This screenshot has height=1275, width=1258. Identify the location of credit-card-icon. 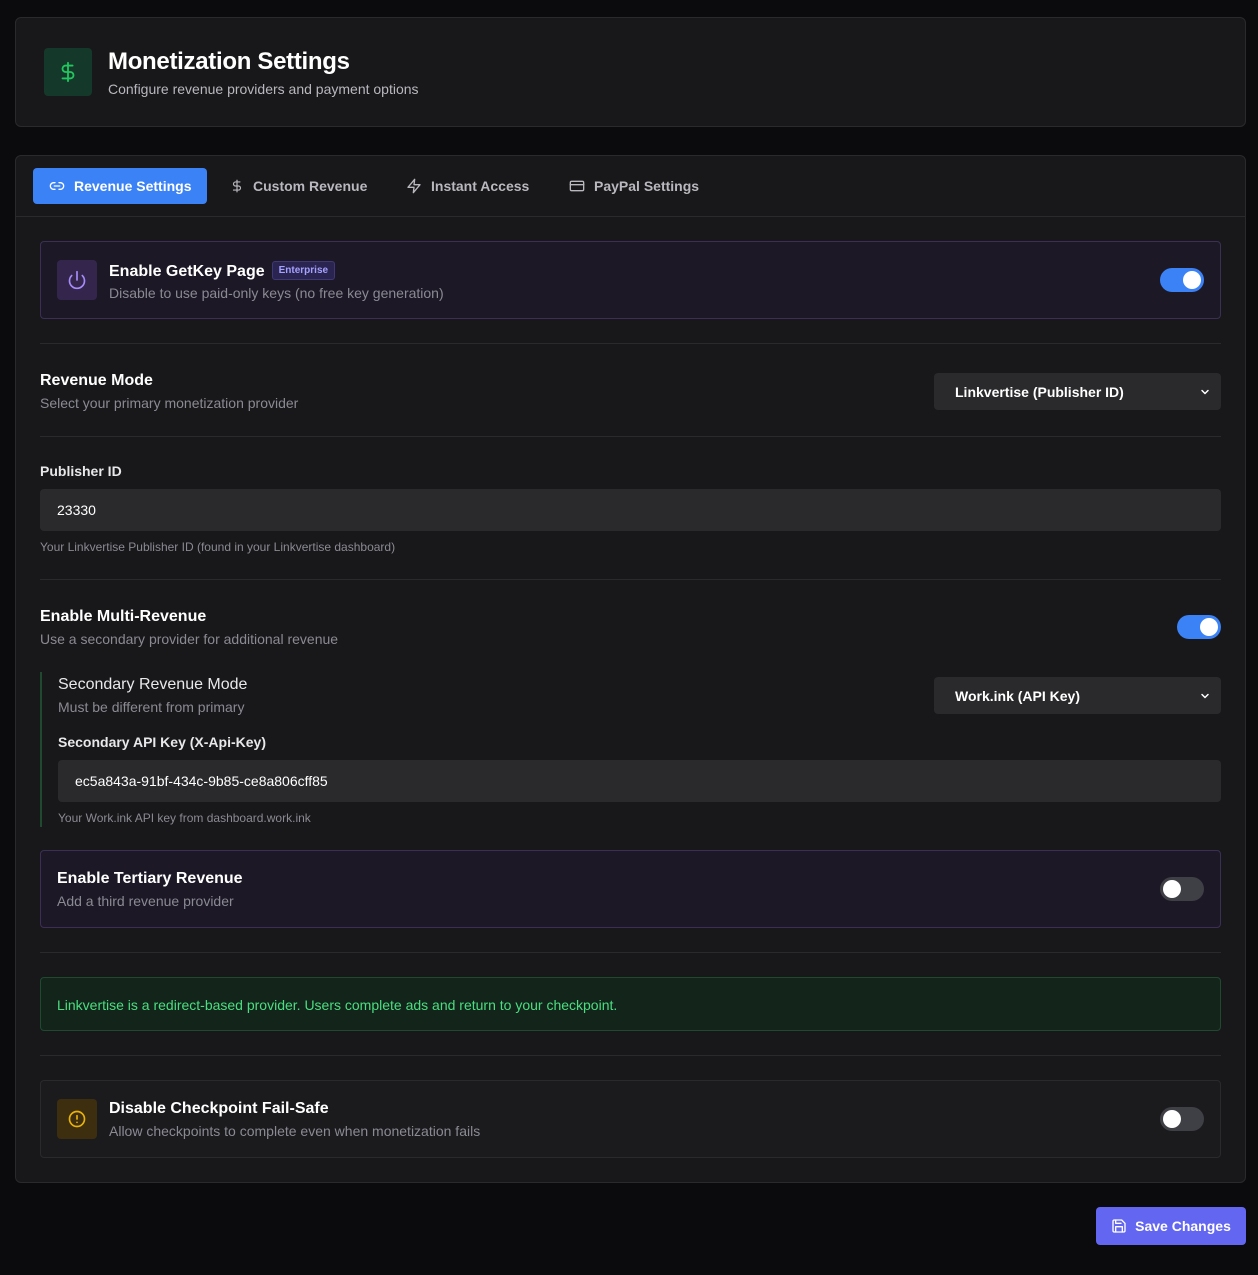
(577, 186).